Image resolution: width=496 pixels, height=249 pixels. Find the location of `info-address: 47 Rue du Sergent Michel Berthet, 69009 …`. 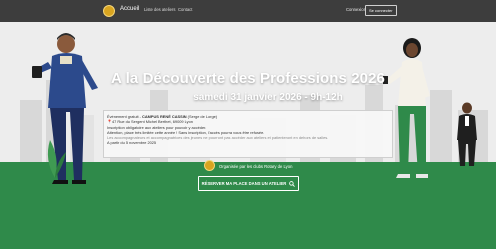

info-address: 47 Rue du Sergent Michel Berthet, 69009 … is located at coordinates (152, 122).